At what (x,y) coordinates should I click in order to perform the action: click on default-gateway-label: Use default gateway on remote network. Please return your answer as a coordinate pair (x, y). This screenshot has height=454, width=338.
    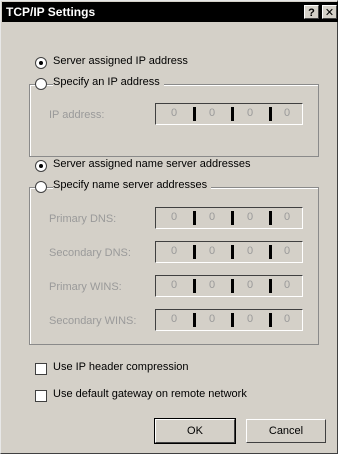
    Looking at the image, I should click on (150, 394).